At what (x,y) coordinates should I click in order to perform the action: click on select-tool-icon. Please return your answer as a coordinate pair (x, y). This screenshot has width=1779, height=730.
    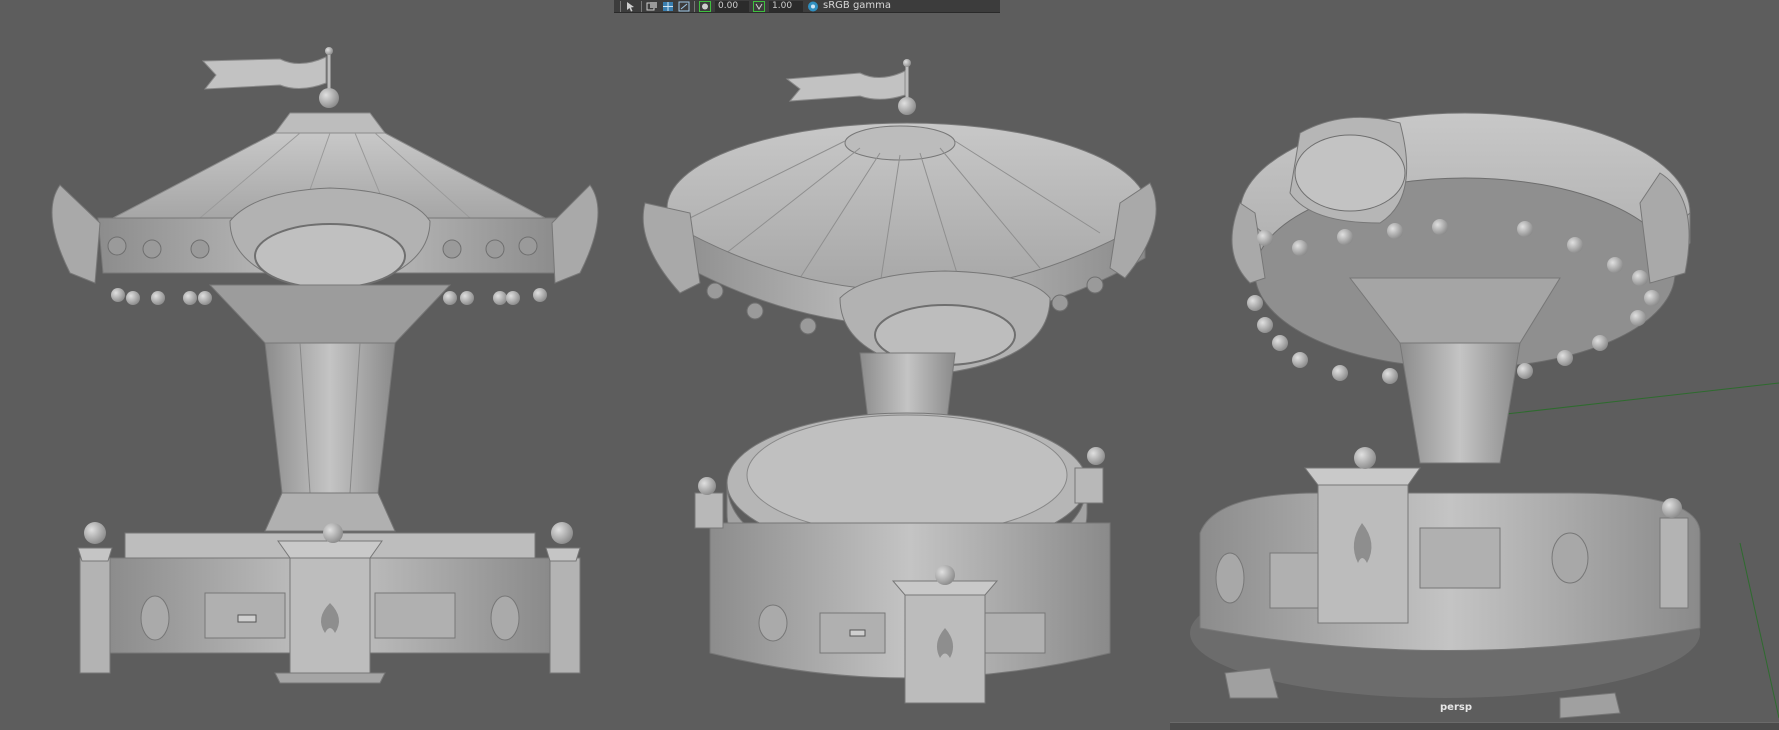
    Looking at the image, I should click on (631, 6).